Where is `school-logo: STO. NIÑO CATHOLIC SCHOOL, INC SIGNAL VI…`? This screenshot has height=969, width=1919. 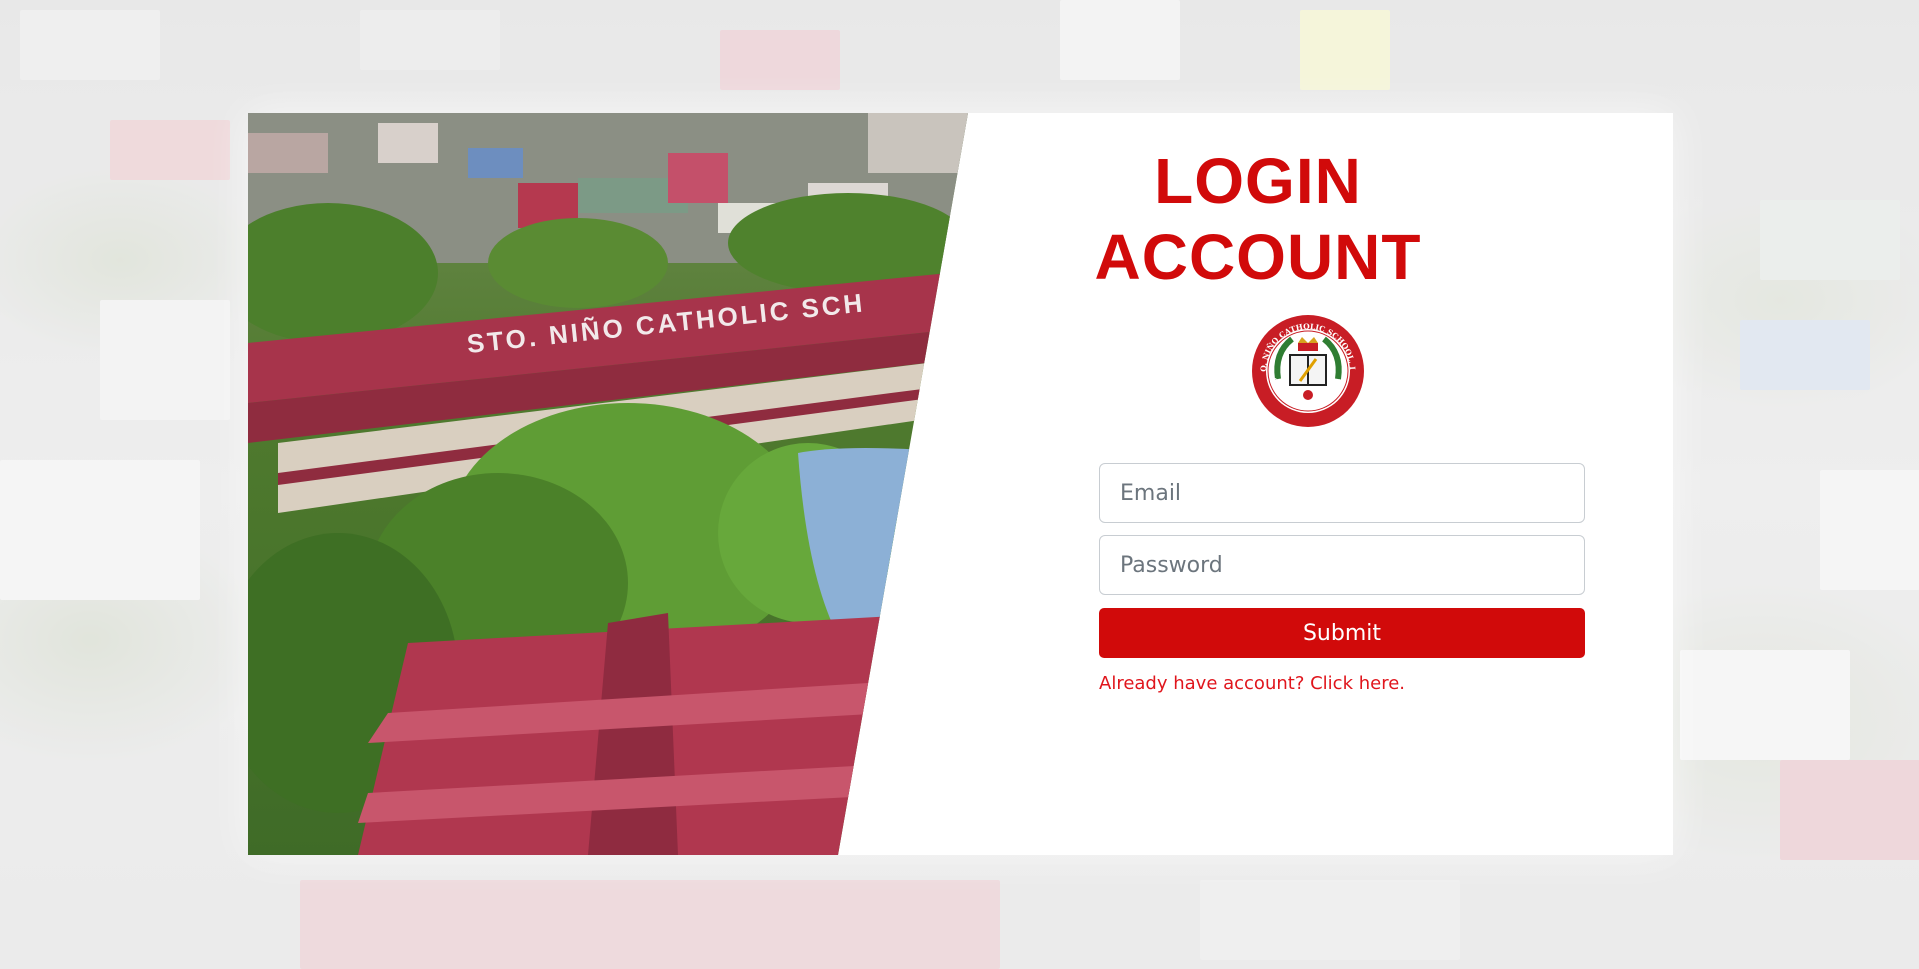 school-logo: STO. NIÑO CATHOLIC SCHOOL, INC SIGNAL VI… is located at coordinates (1306, 367).